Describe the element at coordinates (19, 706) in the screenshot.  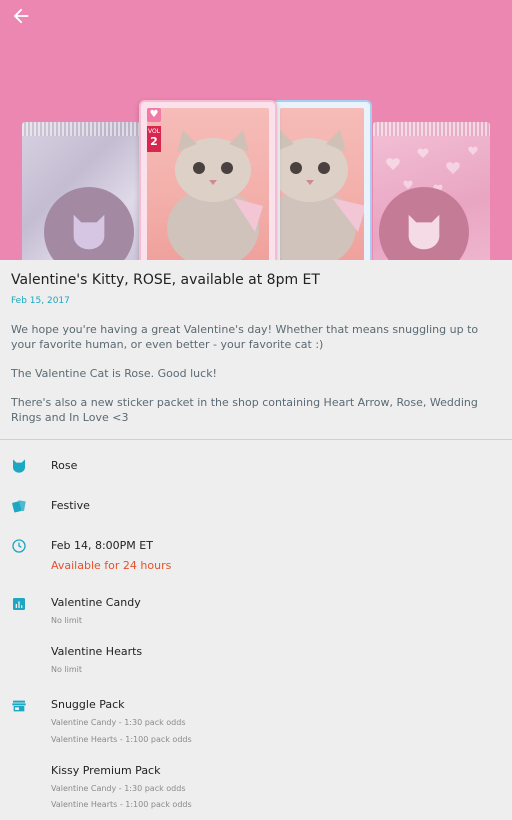
I see `store-icon` at that location.